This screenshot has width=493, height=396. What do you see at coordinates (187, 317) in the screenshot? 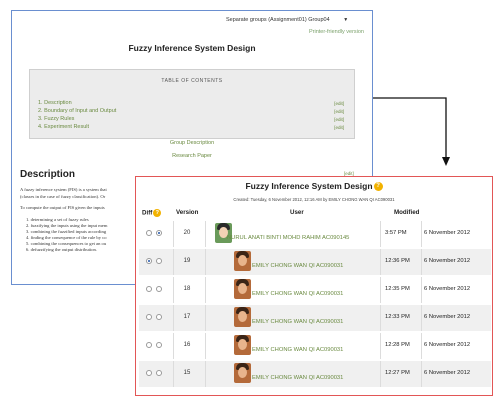
I see `version-number: 17` at bounding box center [187, 317].